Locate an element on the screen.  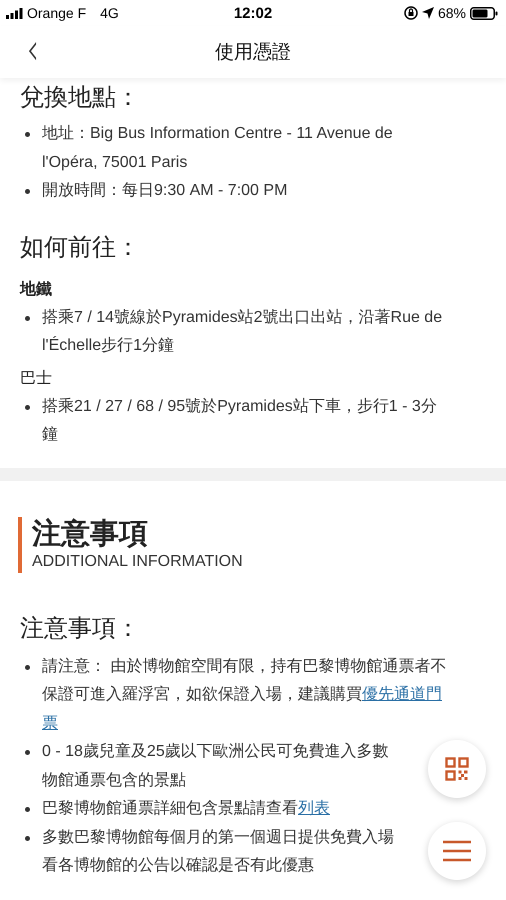
link: 票 is located at coordinates (50, 723).